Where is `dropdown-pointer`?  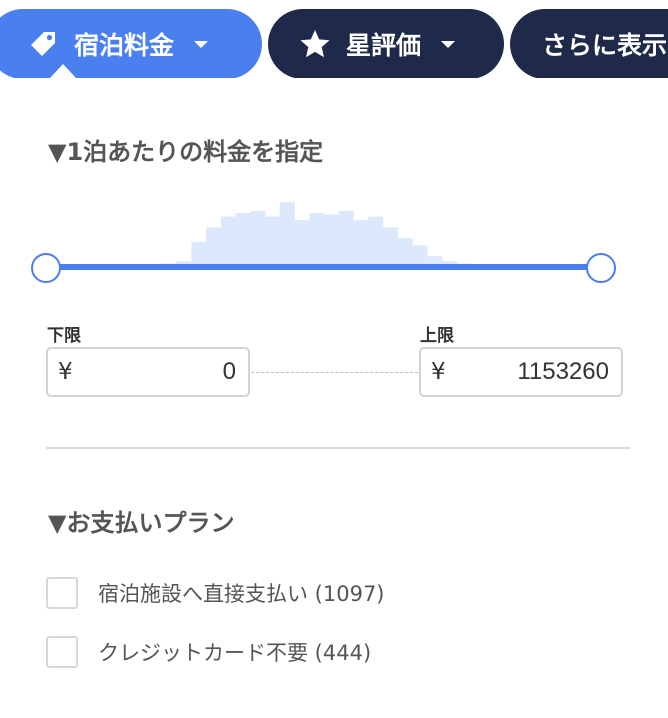
dropdown-pointer is located at coordinates (63, 71).